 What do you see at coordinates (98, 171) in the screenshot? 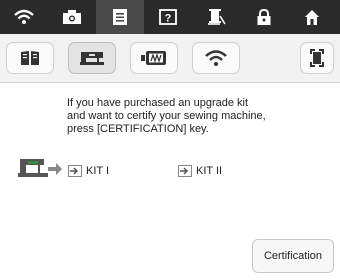
I see `kit-1-label: KIT I` at bounding box center [98, 171].